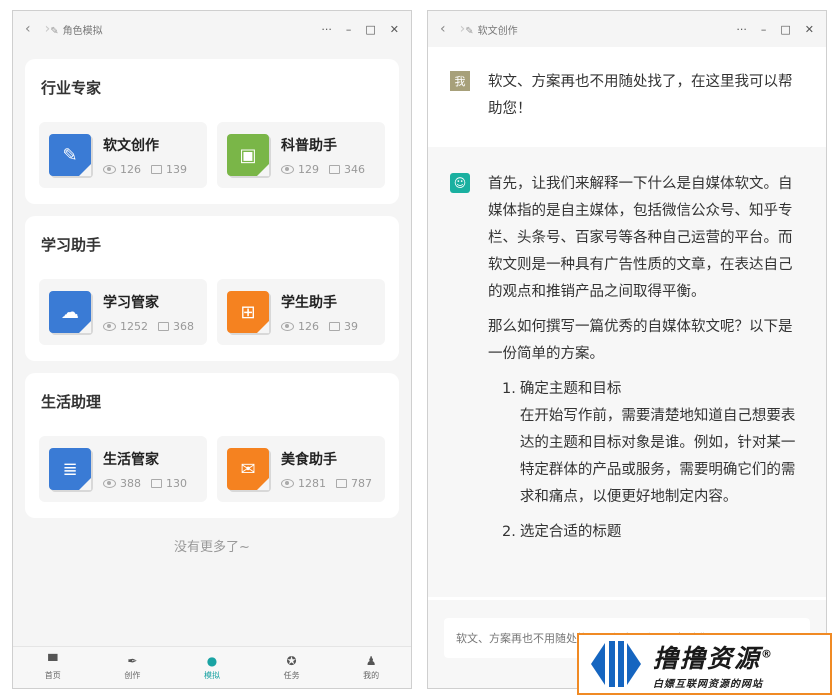 This screenshot has width=837, height=699. What do you see at coordinates (371, 660) in the screenshot?
I see `user-icon: ♟` at bounding box center [371, 660].